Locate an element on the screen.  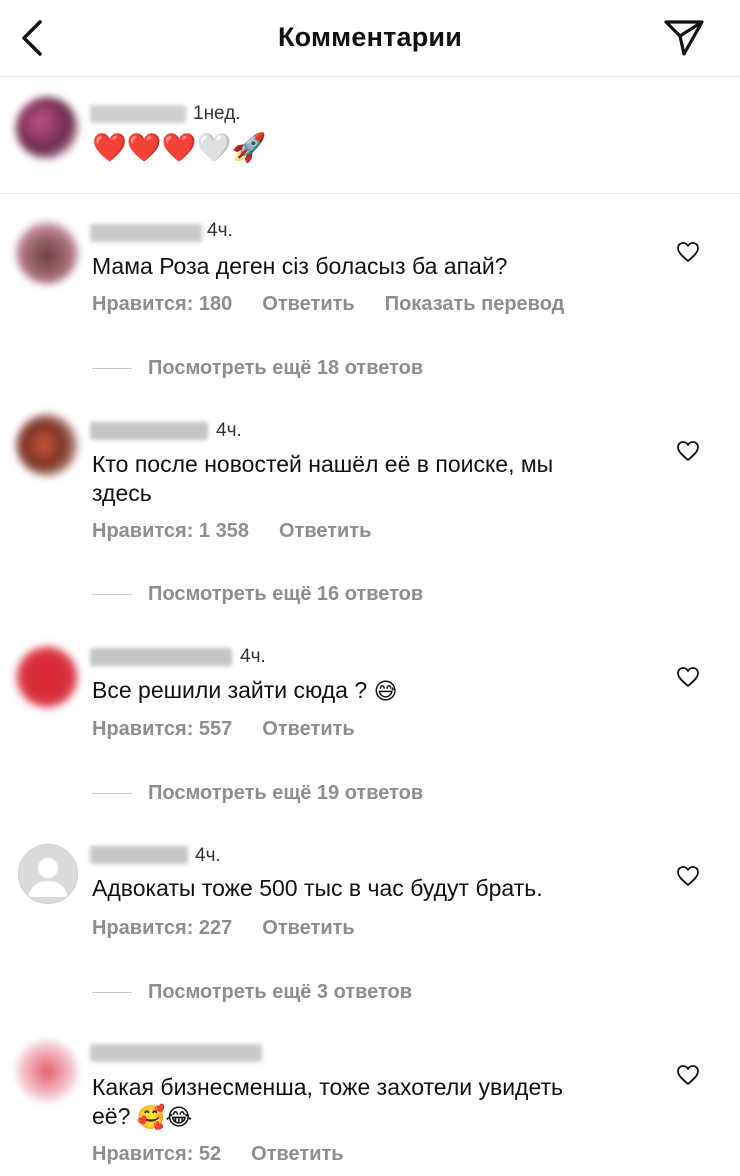
view-replies-button: Посмотреть ещё 16 ответов is located at coordinates (257, 594).